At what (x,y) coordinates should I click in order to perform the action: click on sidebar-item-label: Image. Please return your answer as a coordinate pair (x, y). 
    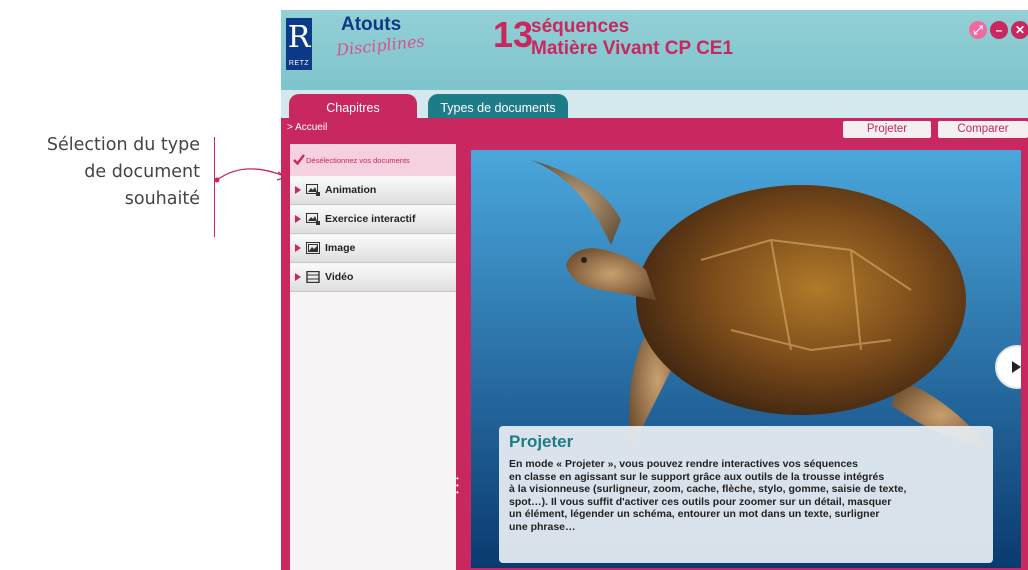
    Looking at the image, I should click on (340, 248).